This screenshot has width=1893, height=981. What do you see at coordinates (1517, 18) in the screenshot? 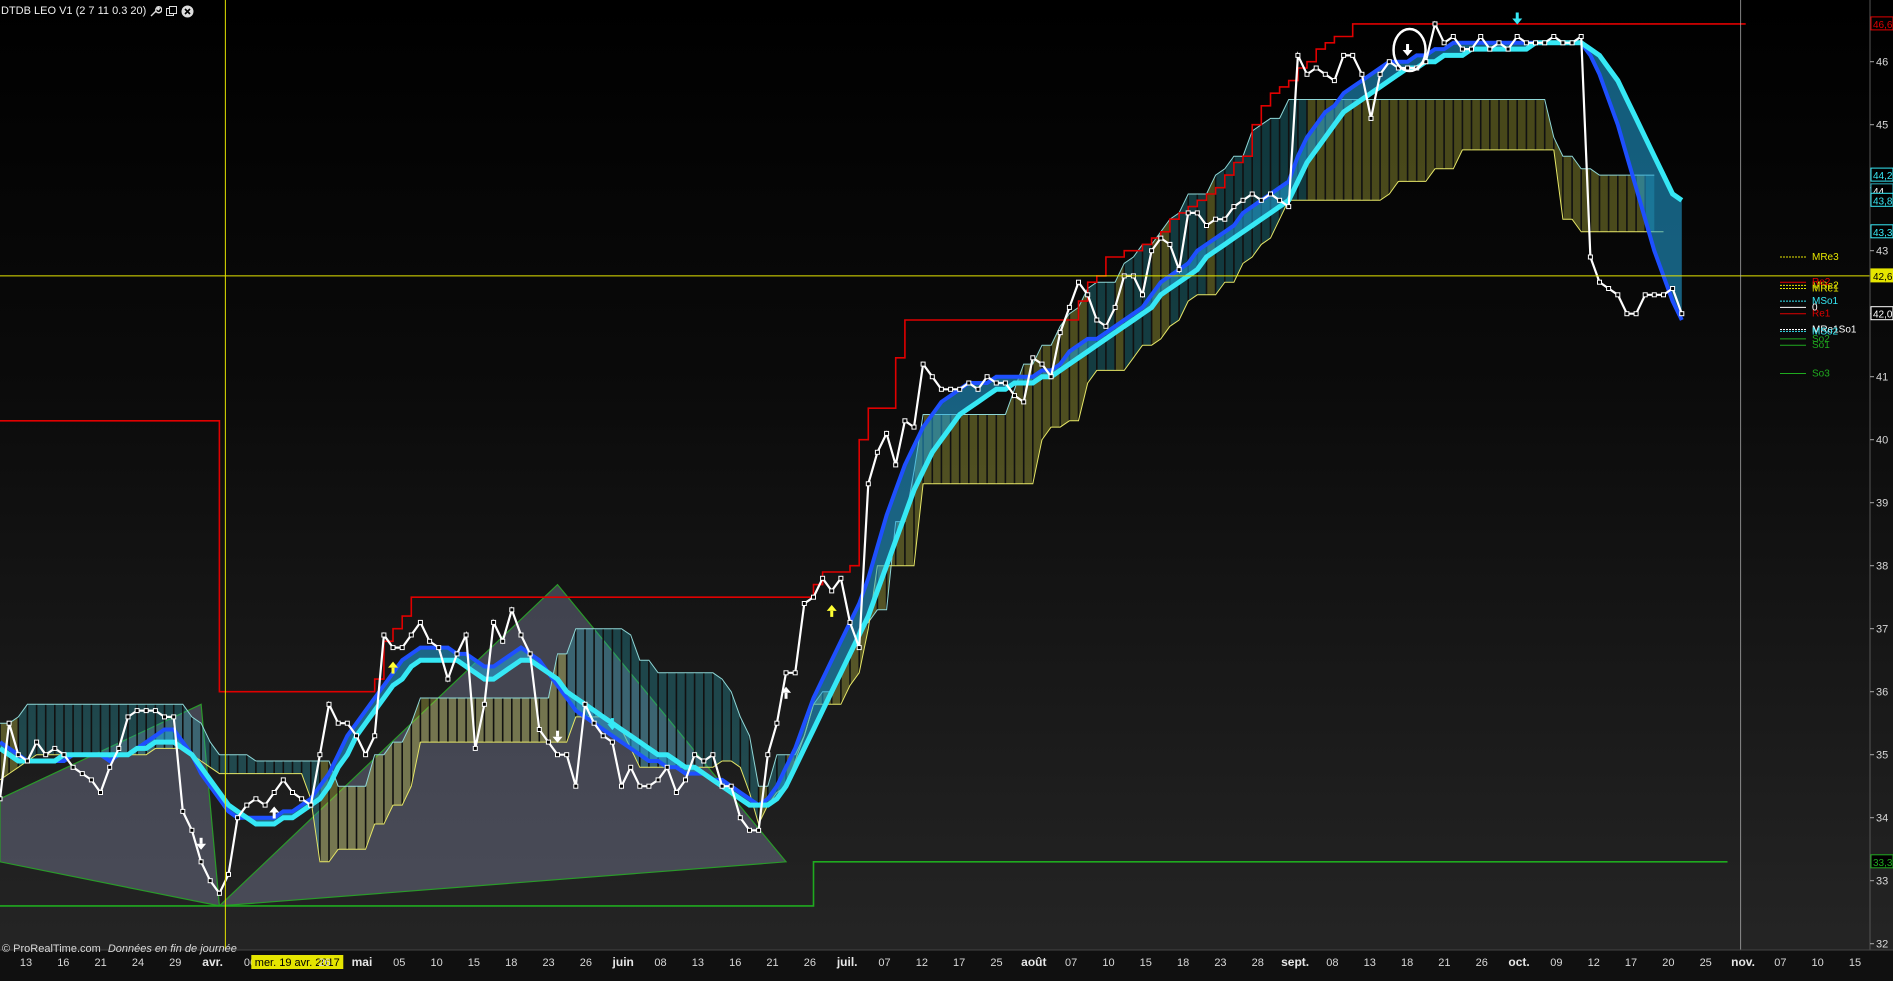
I see `signal-arrow-down` at bounding box center [1517, 18].